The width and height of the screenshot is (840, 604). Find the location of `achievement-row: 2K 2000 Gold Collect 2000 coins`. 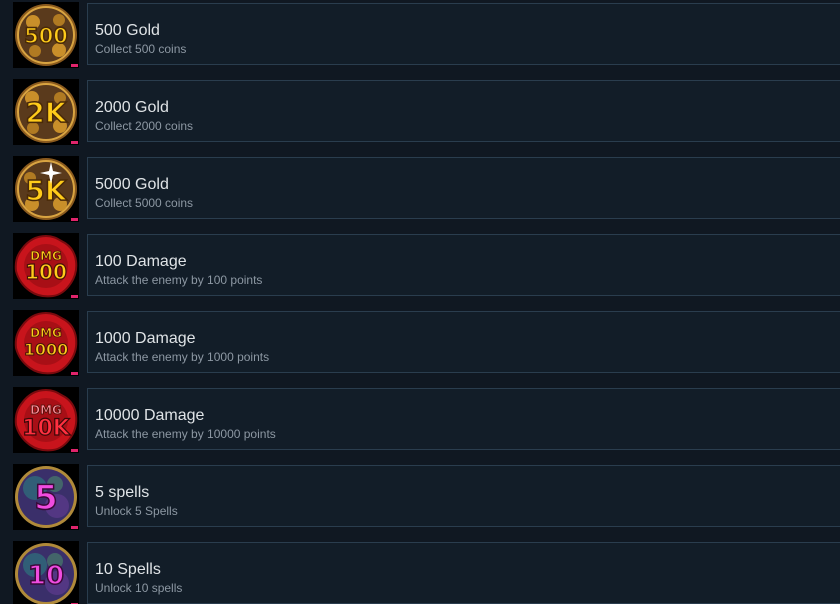

achievement-row: 2K 2000 Gold Collect 2000 coins is located at coordinates (420, 112).